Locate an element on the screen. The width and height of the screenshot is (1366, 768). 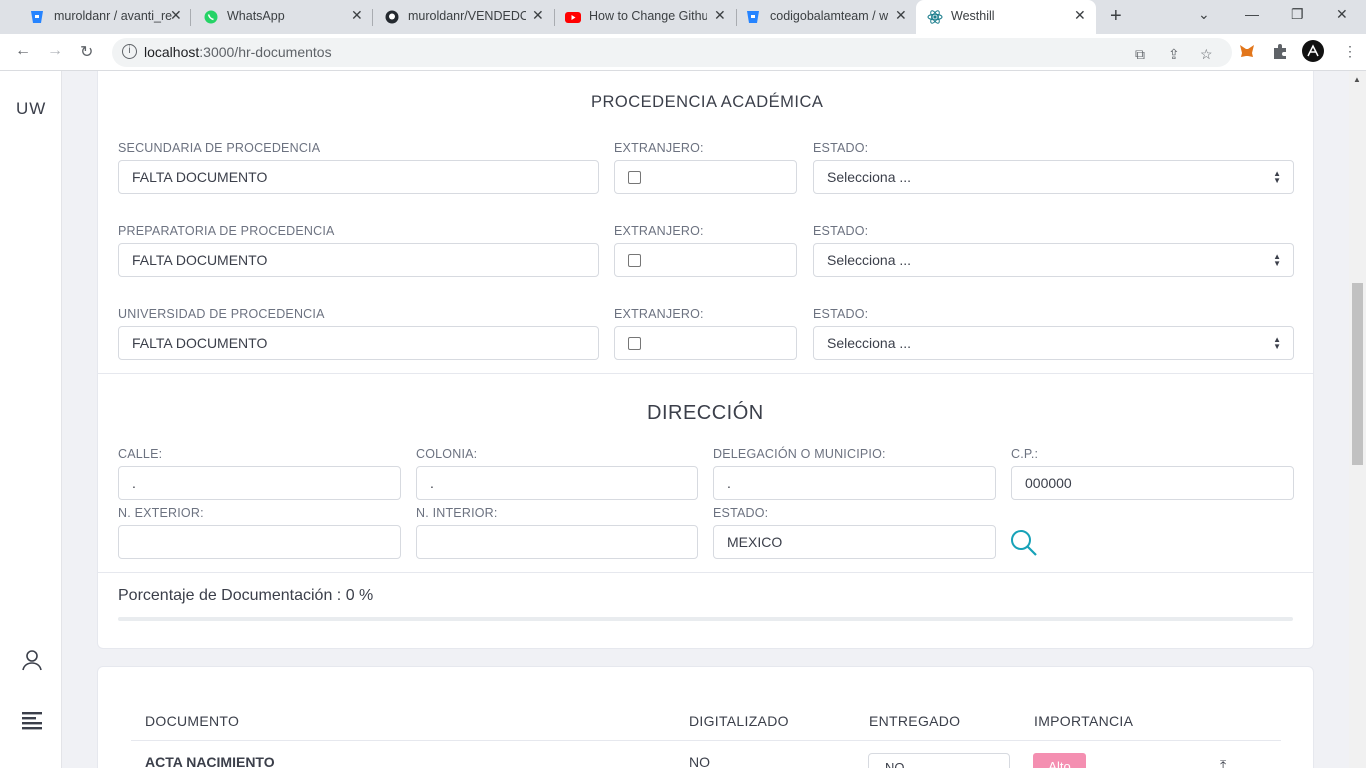
forward-icon: → is located at coordinates (55, 51).